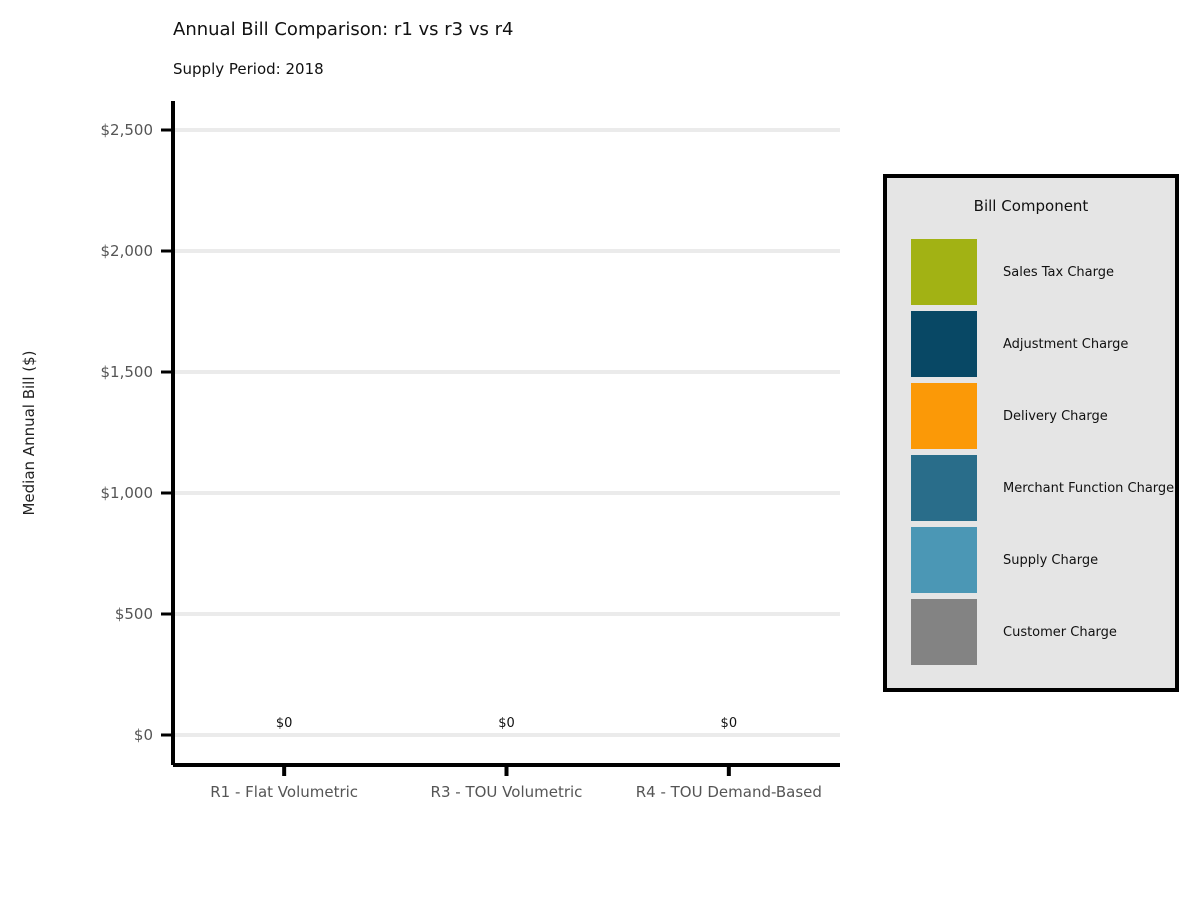 This screenshot has width=1200, height=900. Describe the element at coordinates (1065, 344) in the screenshot. I see `legend-label: Adjustment Charge` at that location.